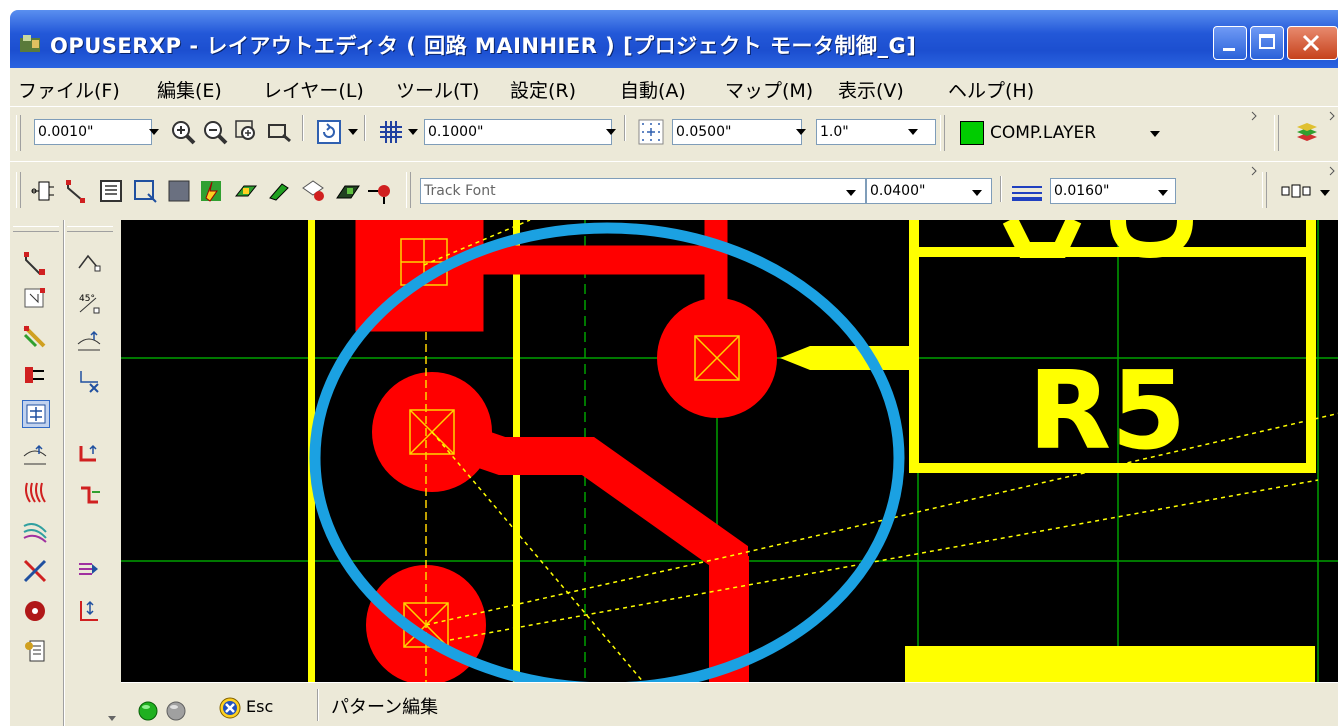  I want to click on grid-size-combo: 0.1000", so click(518, 132).